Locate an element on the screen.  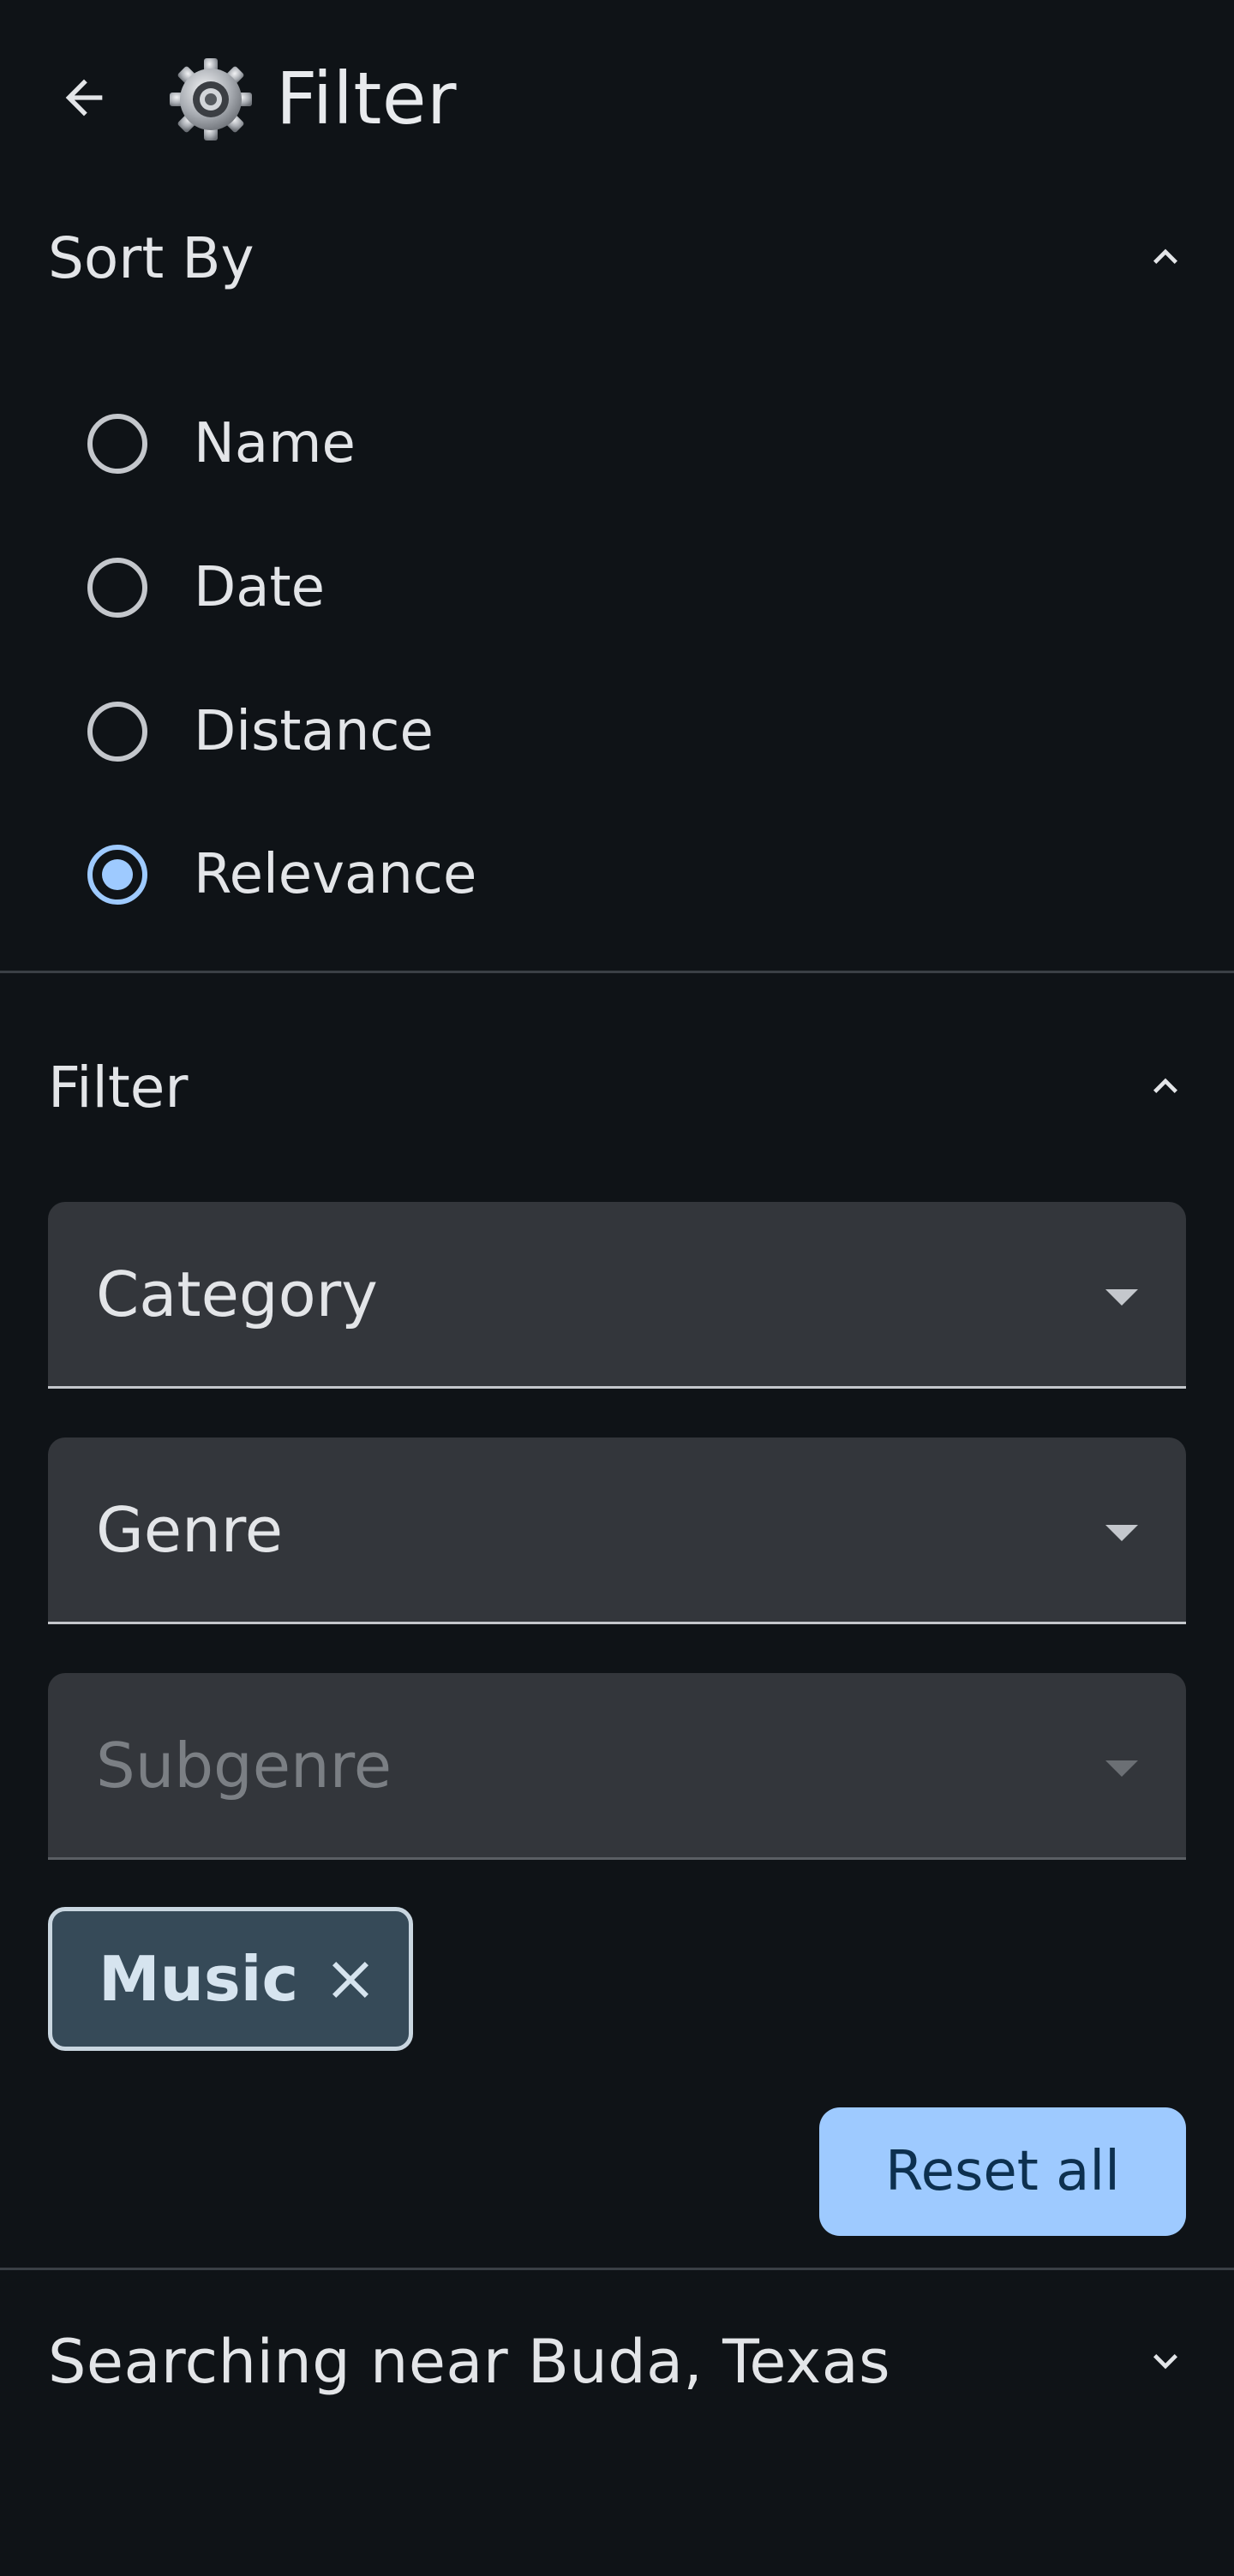
filter-chip-music: Music is located at coordinates (230, 1979).